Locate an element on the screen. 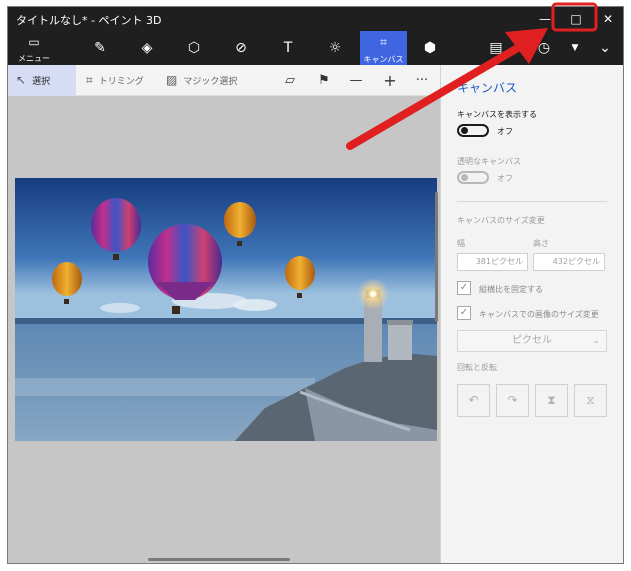 The height and width of the screenshot is (571, 631). folder-icon: ▭ is located at coordinates (34, 42).